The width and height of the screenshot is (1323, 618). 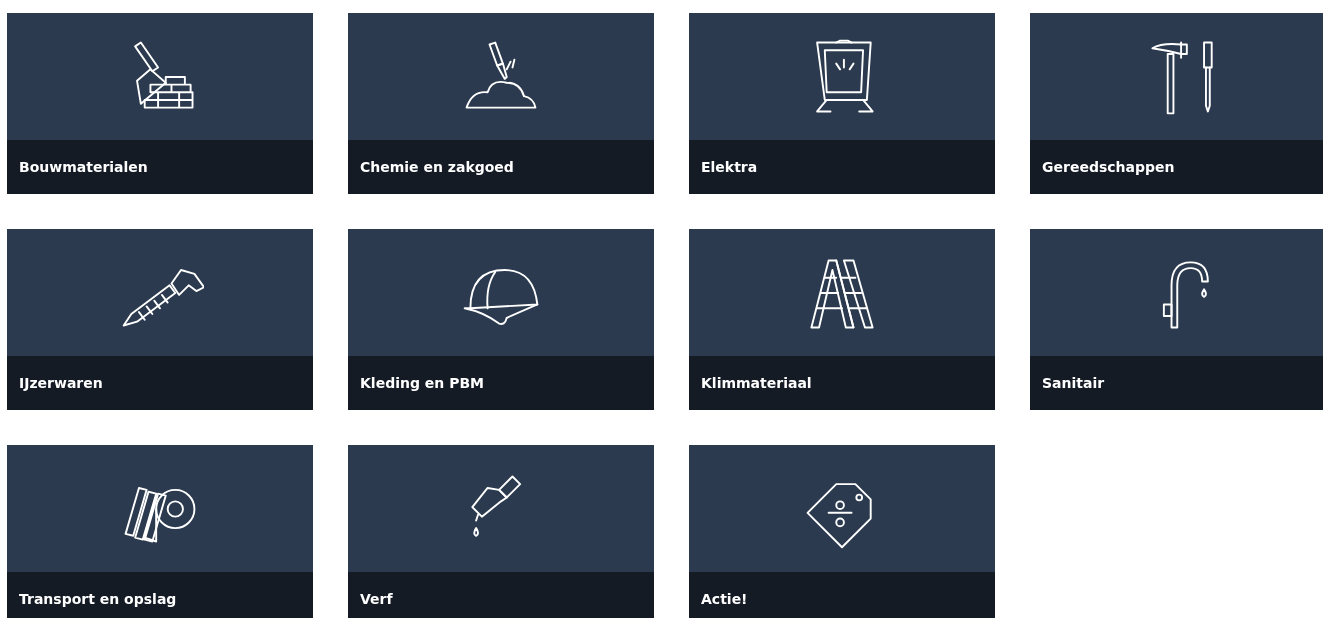 What do you see at coordinates (160, 383) in the screenshot?
I see `category-label: IJzerwaren` at bounding box center [160, 383].